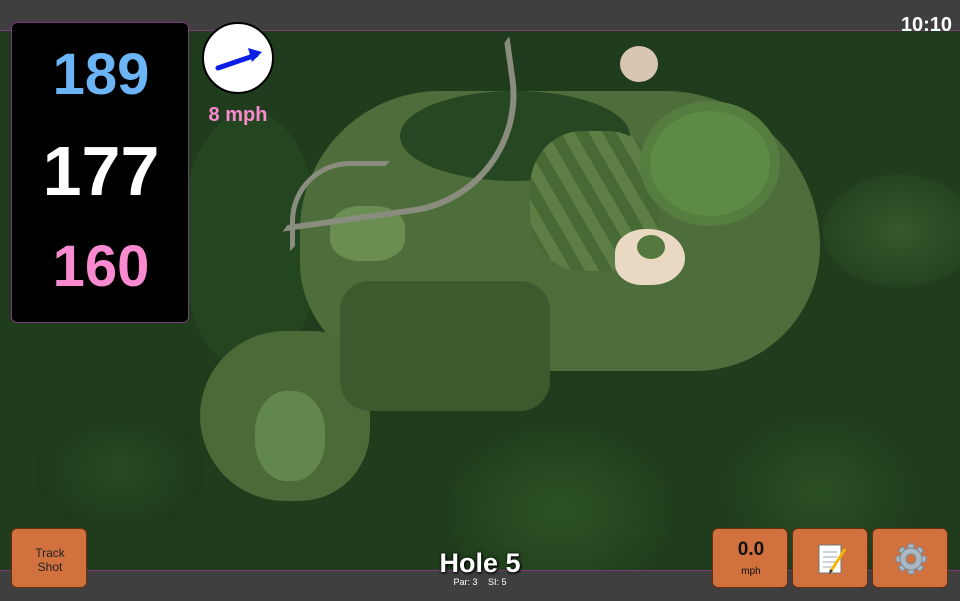 The width and height of the screenshot is (960, 601). I want to click on speed-value: 0.0, so click(751, 549).